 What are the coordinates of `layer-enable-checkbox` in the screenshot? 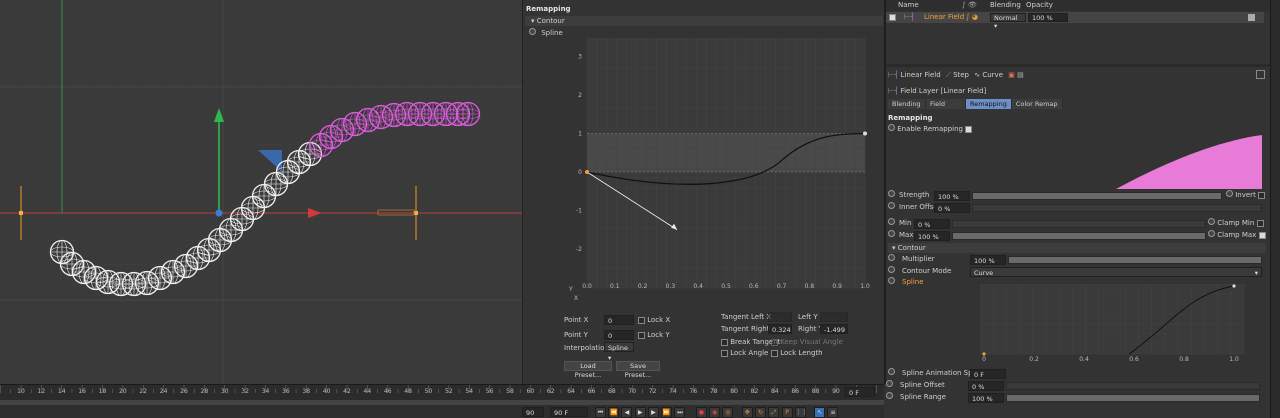 It's located at (892, 17).